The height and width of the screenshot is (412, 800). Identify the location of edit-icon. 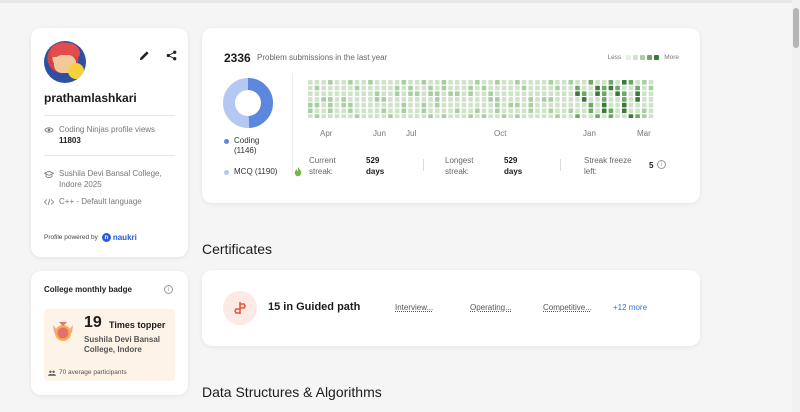
(144, 55).